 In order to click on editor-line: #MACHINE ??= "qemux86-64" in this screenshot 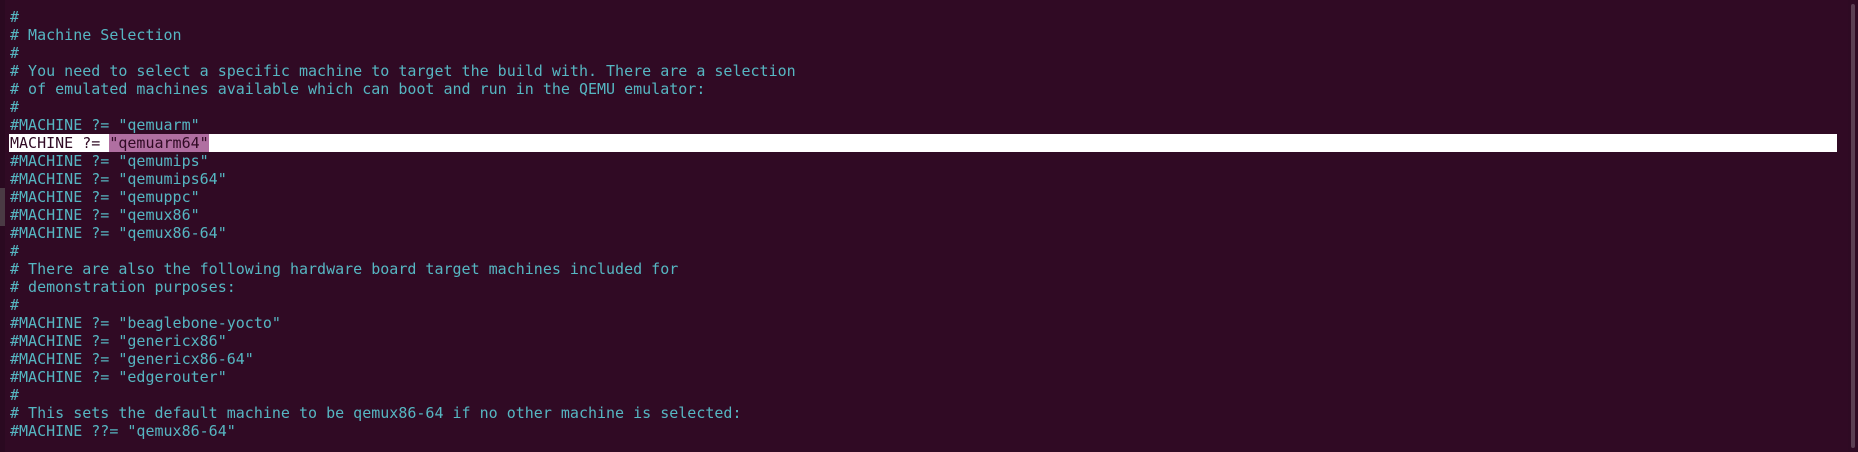, I will do `click(123, 431)`.